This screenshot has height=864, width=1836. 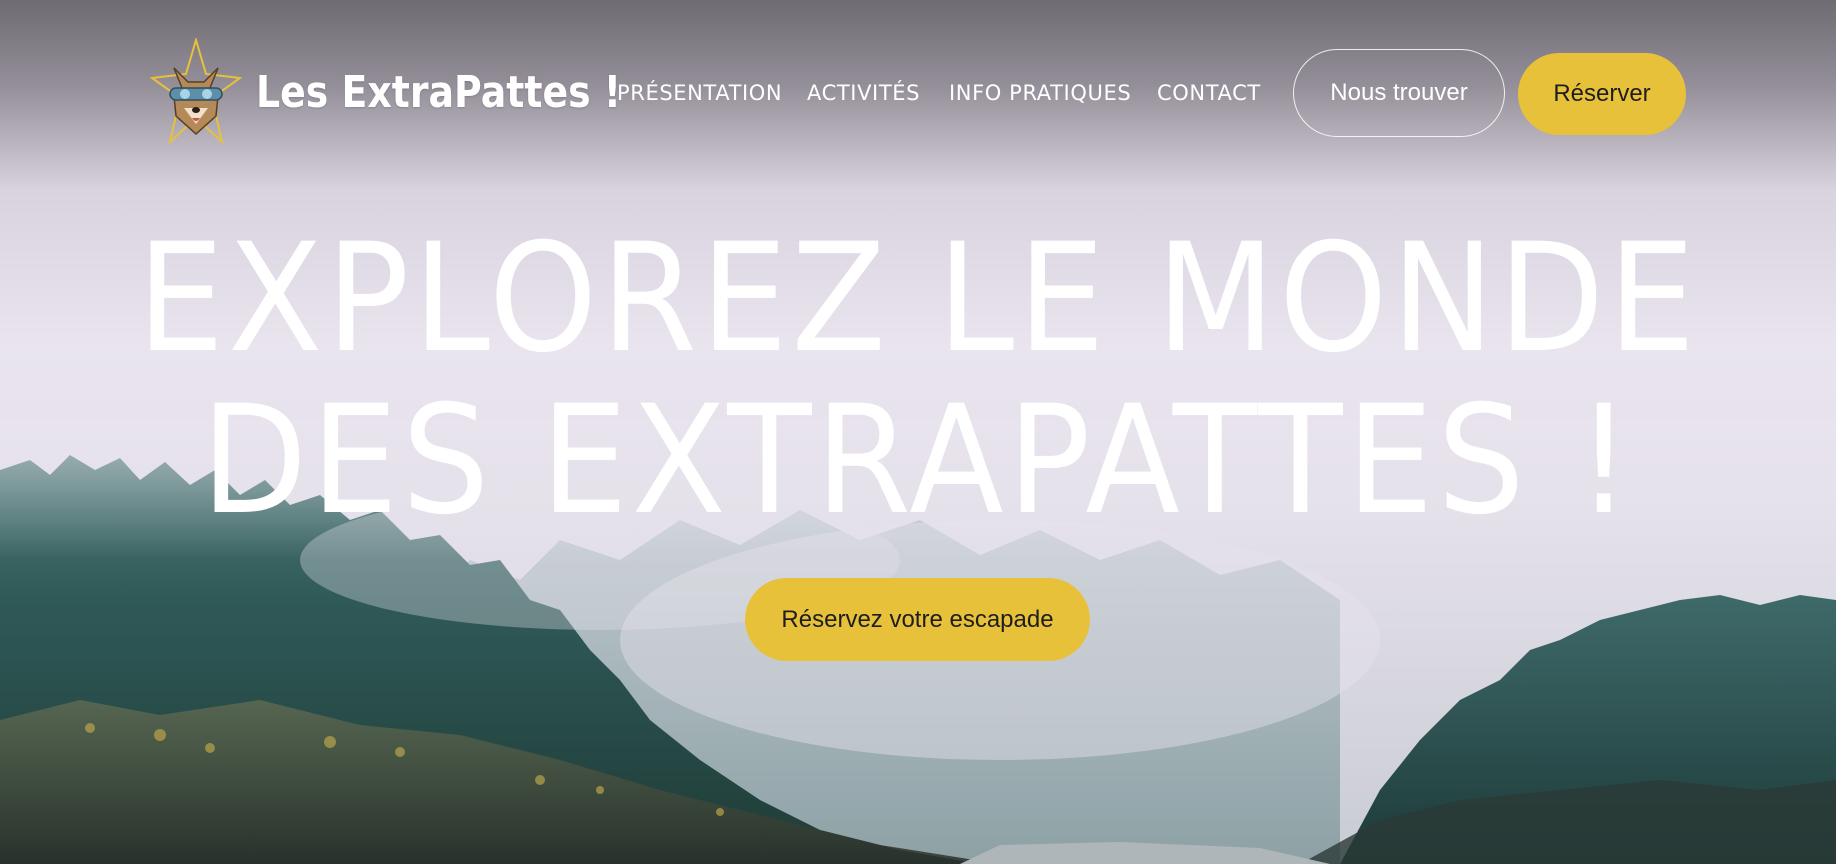 What do you see at coordinates (1209, 93) in the screenshot?
I see `nav-item-contact: CONTACT` at bounding box center [1209, 93].